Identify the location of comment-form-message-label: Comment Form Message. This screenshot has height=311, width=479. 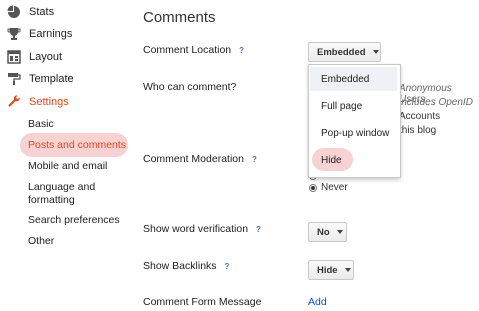
(202, 302).